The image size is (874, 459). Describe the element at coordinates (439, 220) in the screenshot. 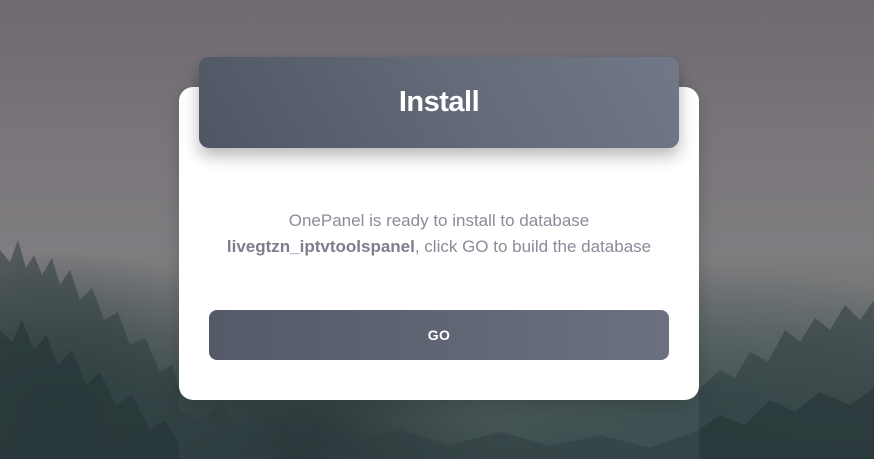

I see `install-message-prefix: OnePanel is ready to install to database` at that location.